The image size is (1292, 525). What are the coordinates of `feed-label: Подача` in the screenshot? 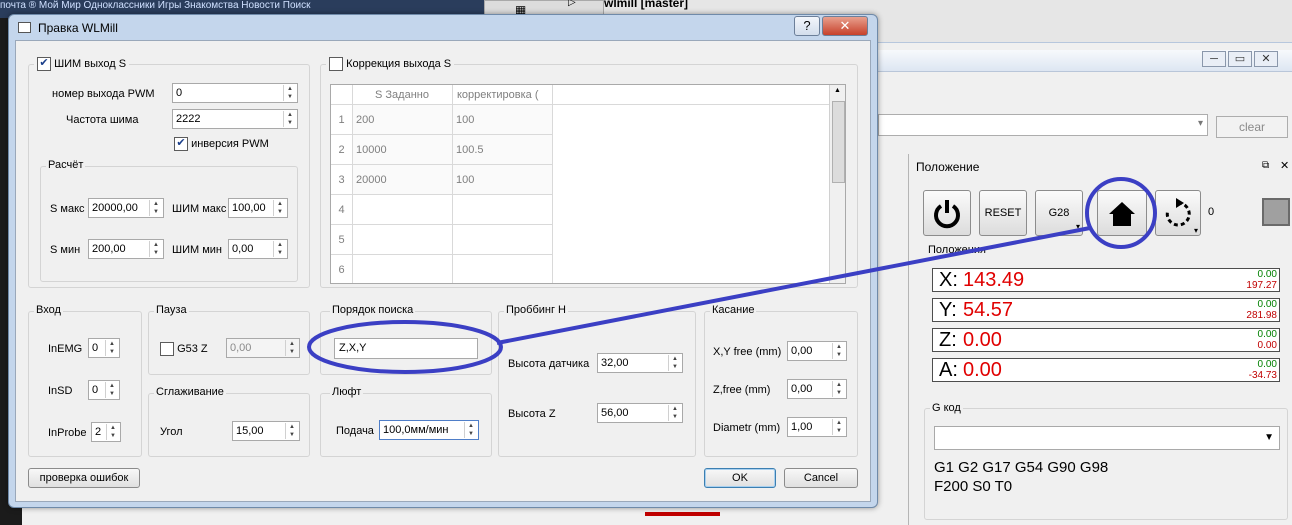 It's located at (355, 431).